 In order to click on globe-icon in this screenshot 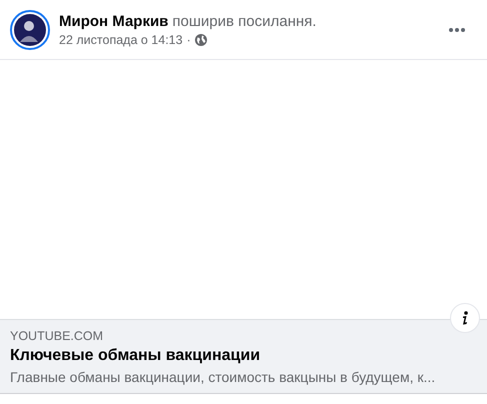, I will do `click(200, 40)`.